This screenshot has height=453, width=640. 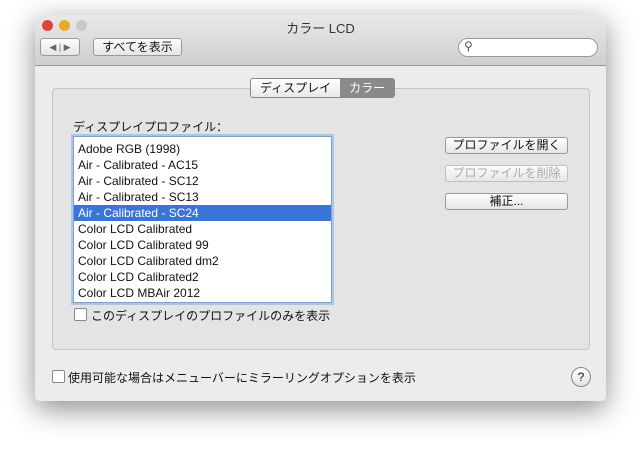 What do you see at coordinates (367, 88) in the screenshot?
I see `tab-color: カラー` at bounding box center [367, 88].